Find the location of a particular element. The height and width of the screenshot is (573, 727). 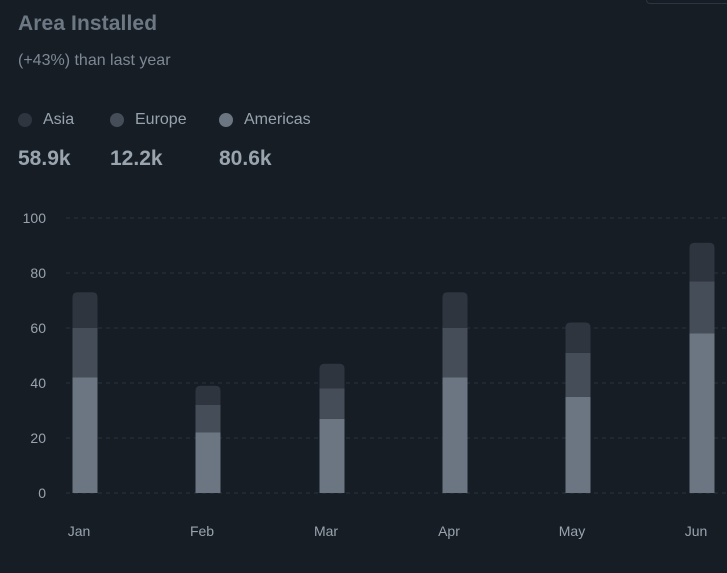

bar-may-europe is located at coordinates (578, 374).